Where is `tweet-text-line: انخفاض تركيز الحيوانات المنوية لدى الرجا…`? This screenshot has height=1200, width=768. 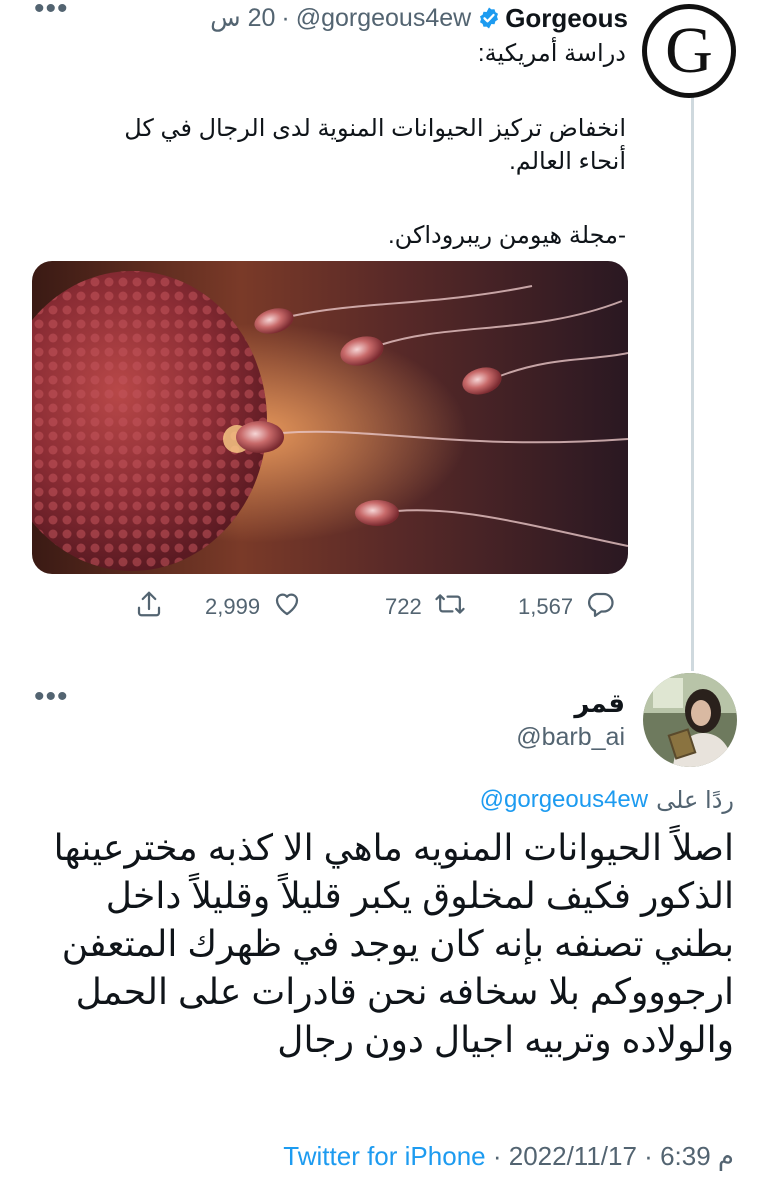
tweet-text-line: انخفاض تركيز الحيوانات المنوية لدى الرجا… is located at coordinates (375, 145).